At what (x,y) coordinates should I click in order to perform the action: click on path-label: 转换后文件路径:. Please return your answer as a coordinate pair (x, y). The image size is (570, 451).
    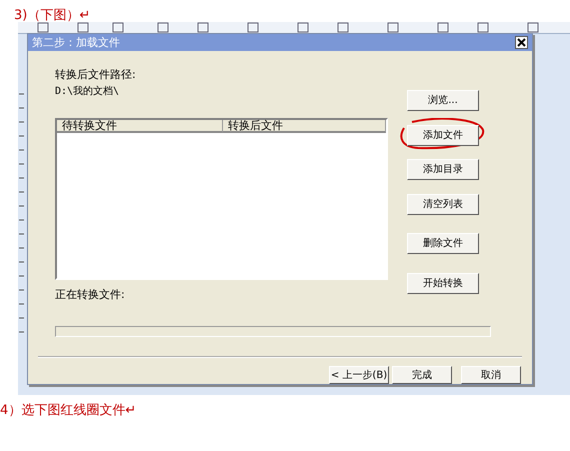
    Looking at the image, I should click on (96, 74).